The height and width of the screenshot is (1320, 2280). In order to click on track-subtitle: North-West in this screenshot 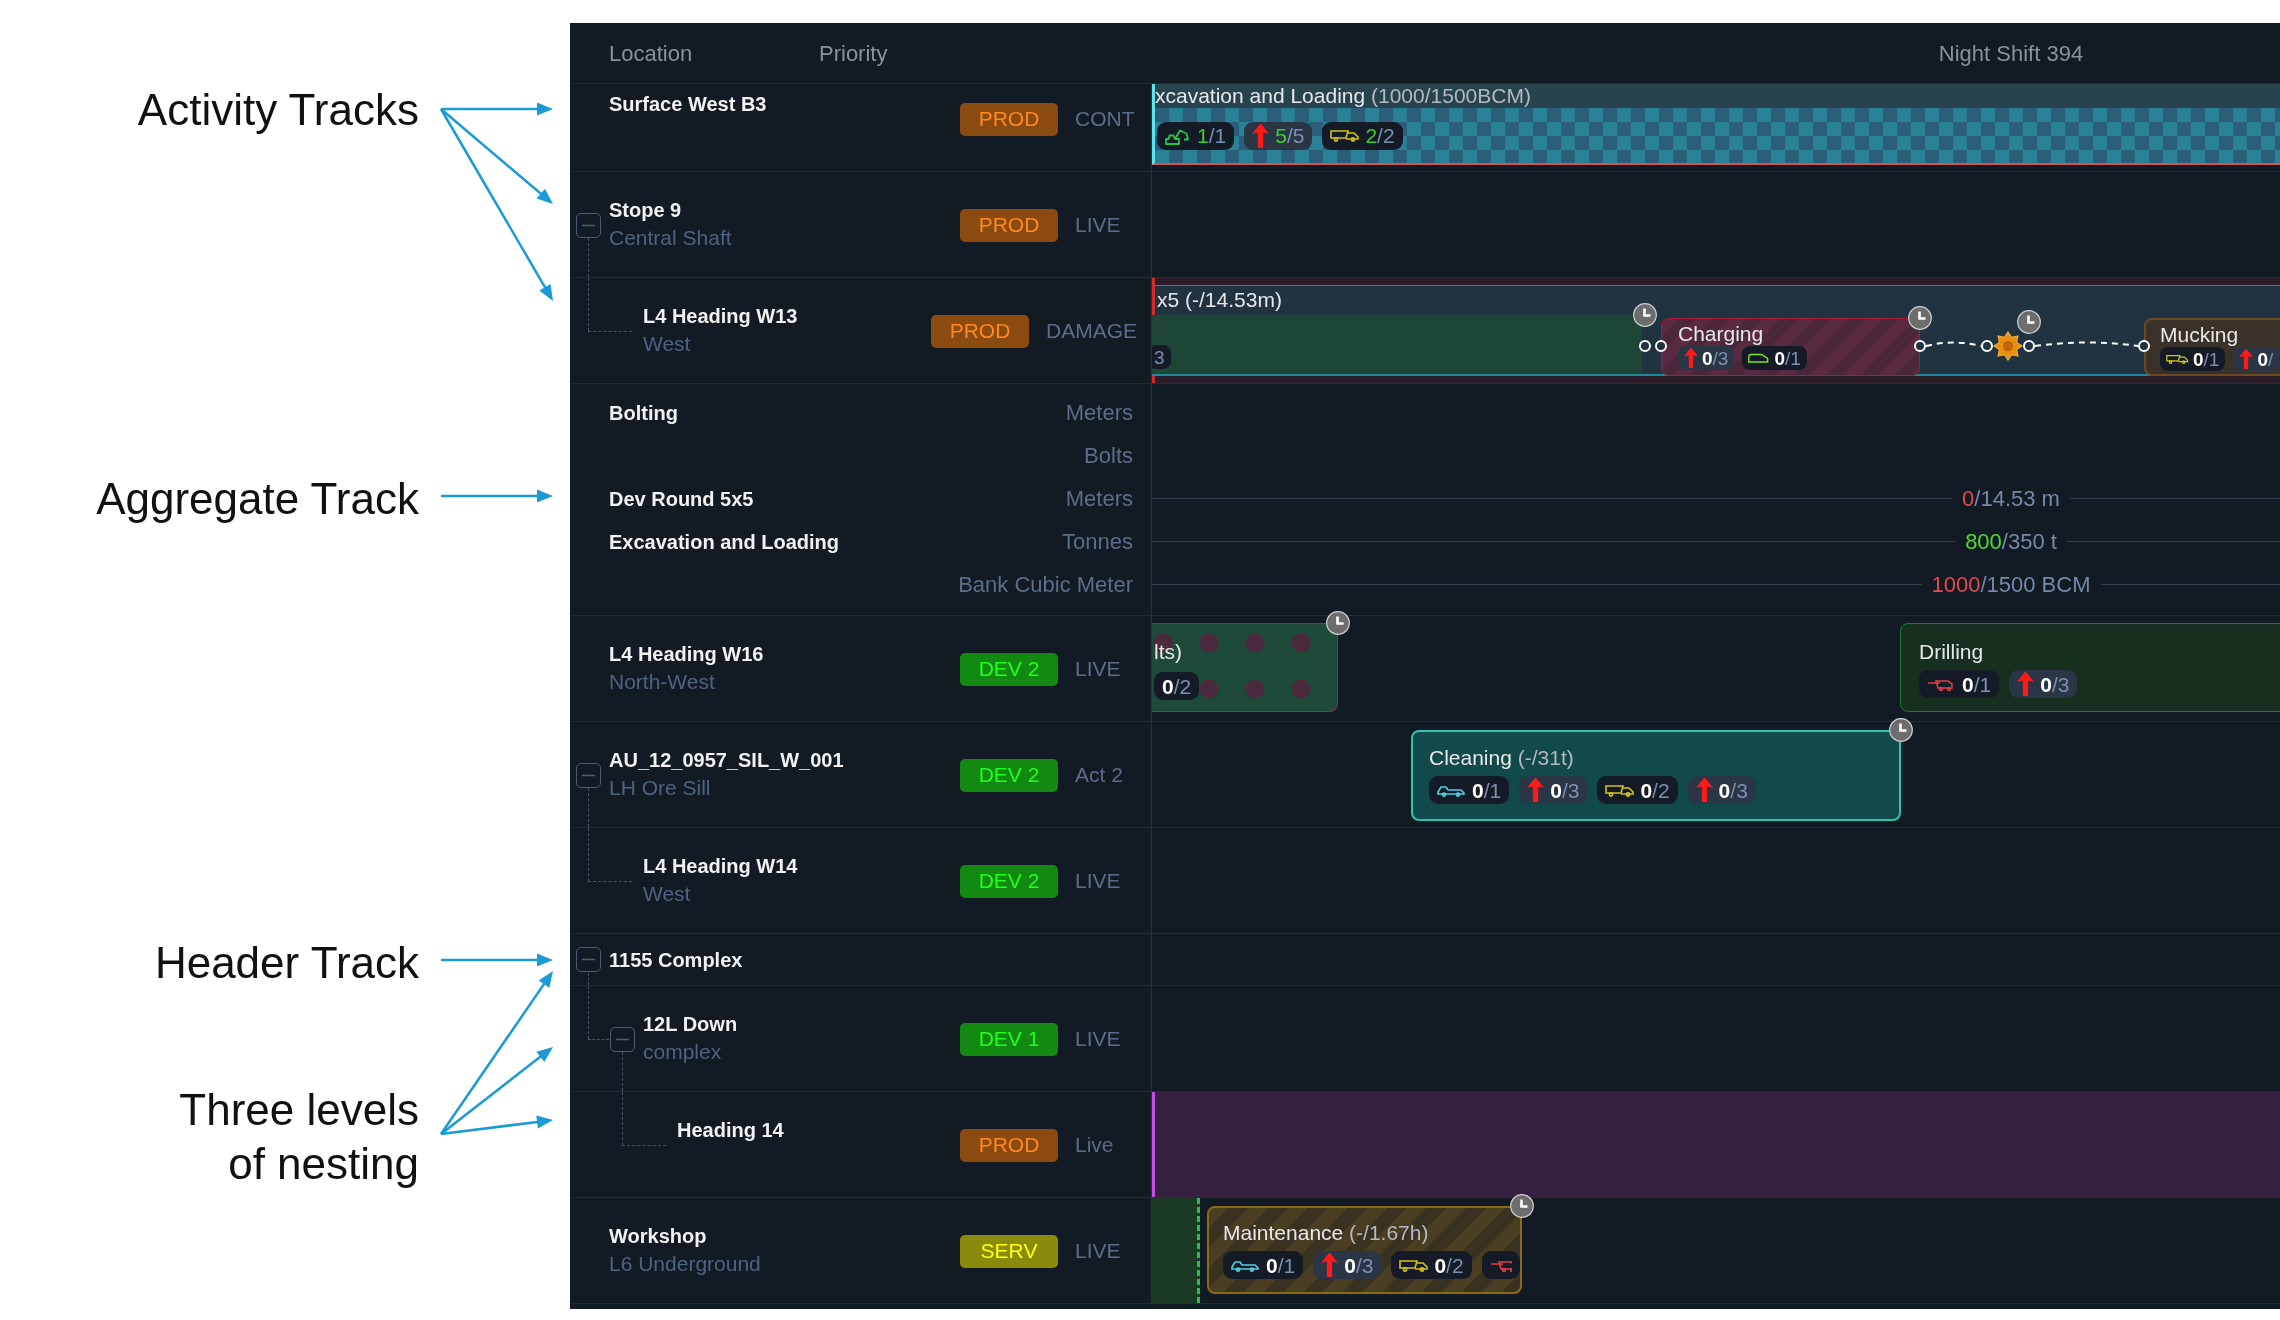, I will do `click(662, 682)`.